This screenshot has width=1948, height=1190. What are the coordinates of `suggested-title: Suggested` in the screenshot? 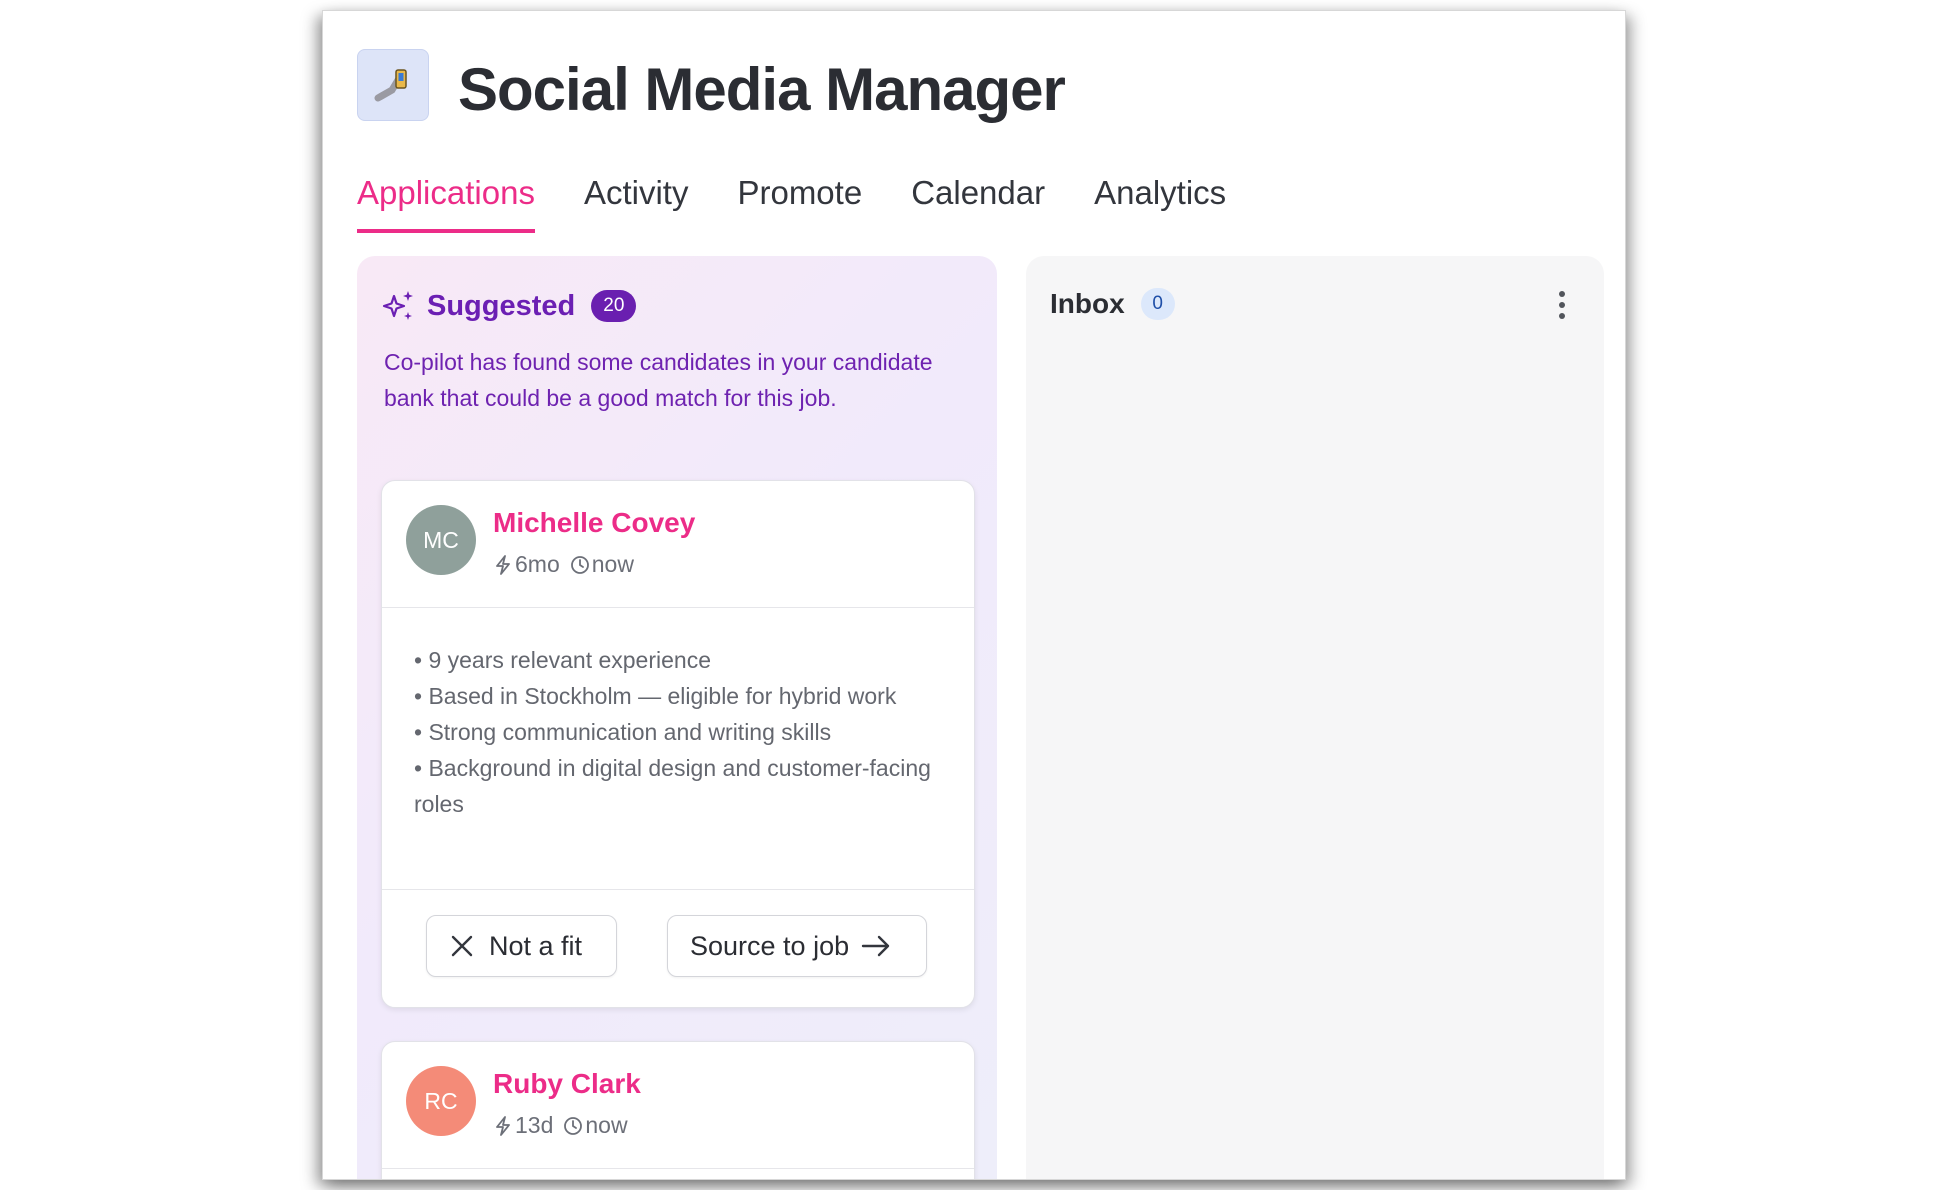 It's located at (501, 305).